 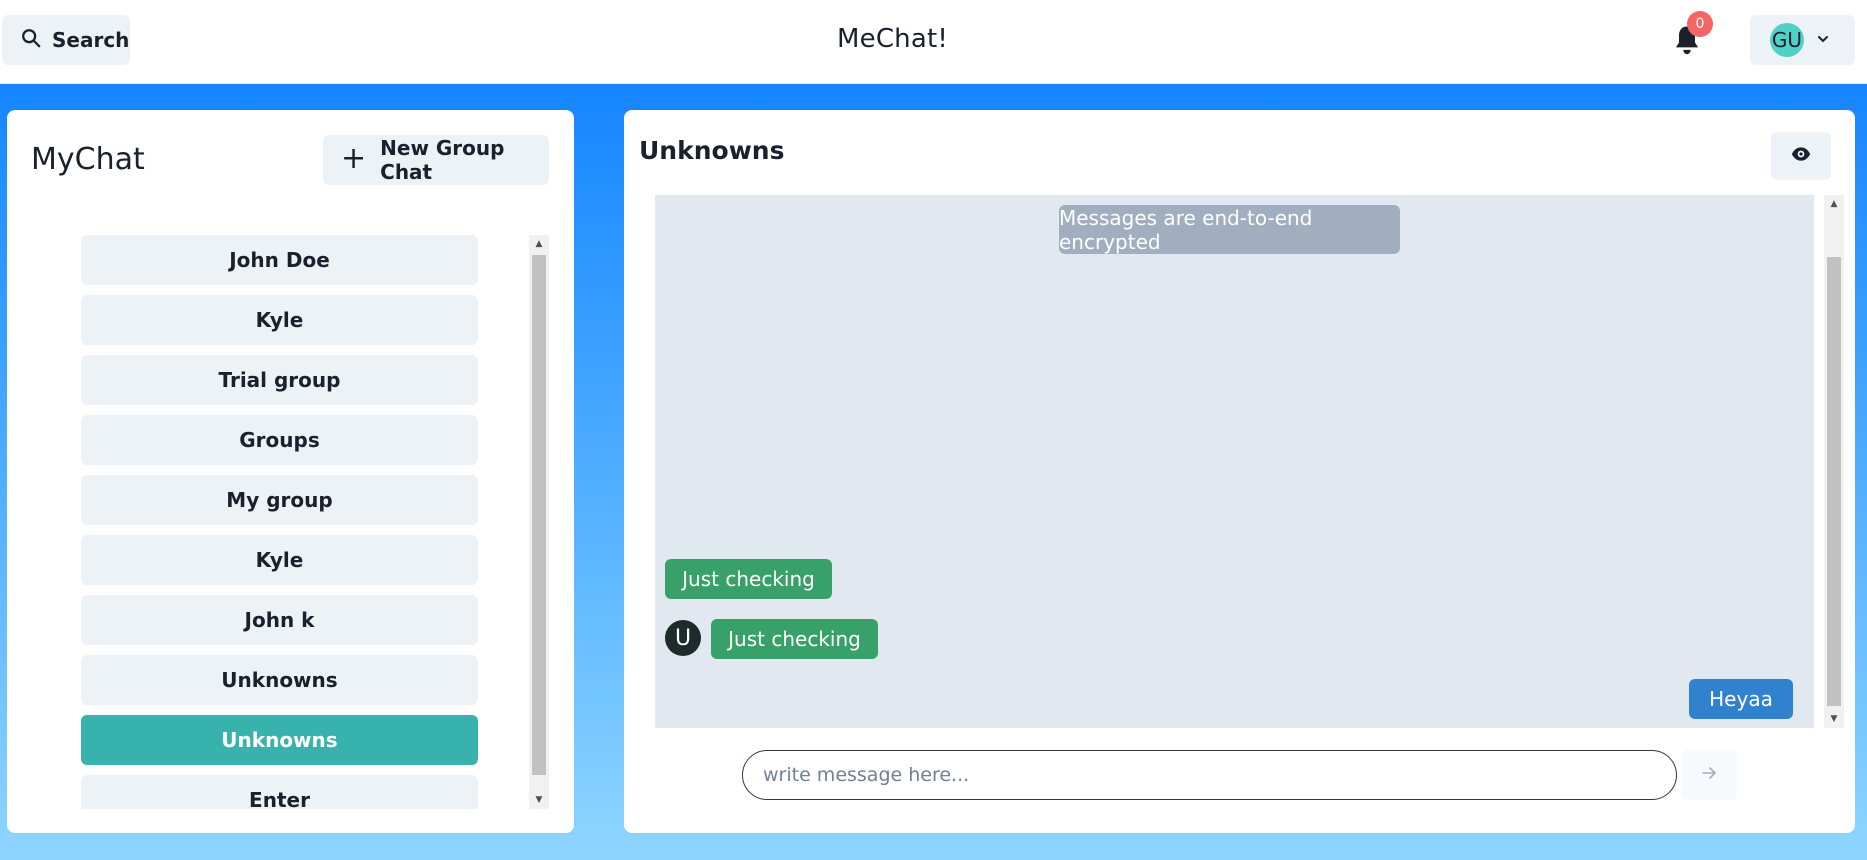 I want to click on chat-list-scrollbar: ▲ ▼, so click(x=539, y=522).